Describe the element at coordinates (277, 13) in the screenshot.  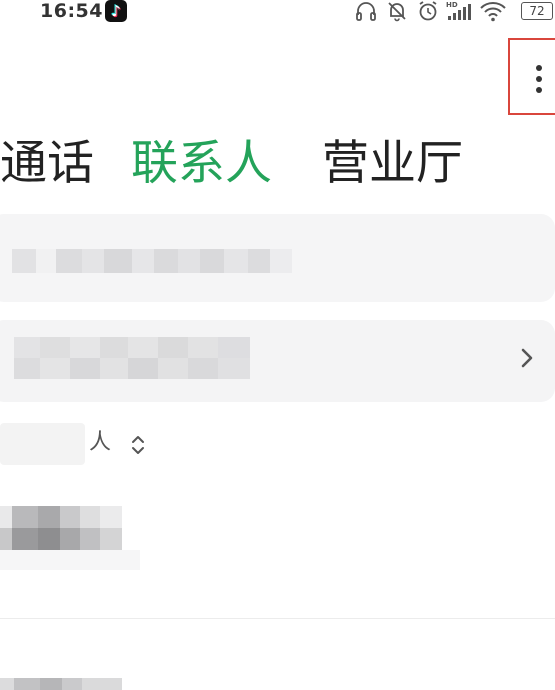
I see `status-bar: 16:54 ♪ HD 72` at that location.